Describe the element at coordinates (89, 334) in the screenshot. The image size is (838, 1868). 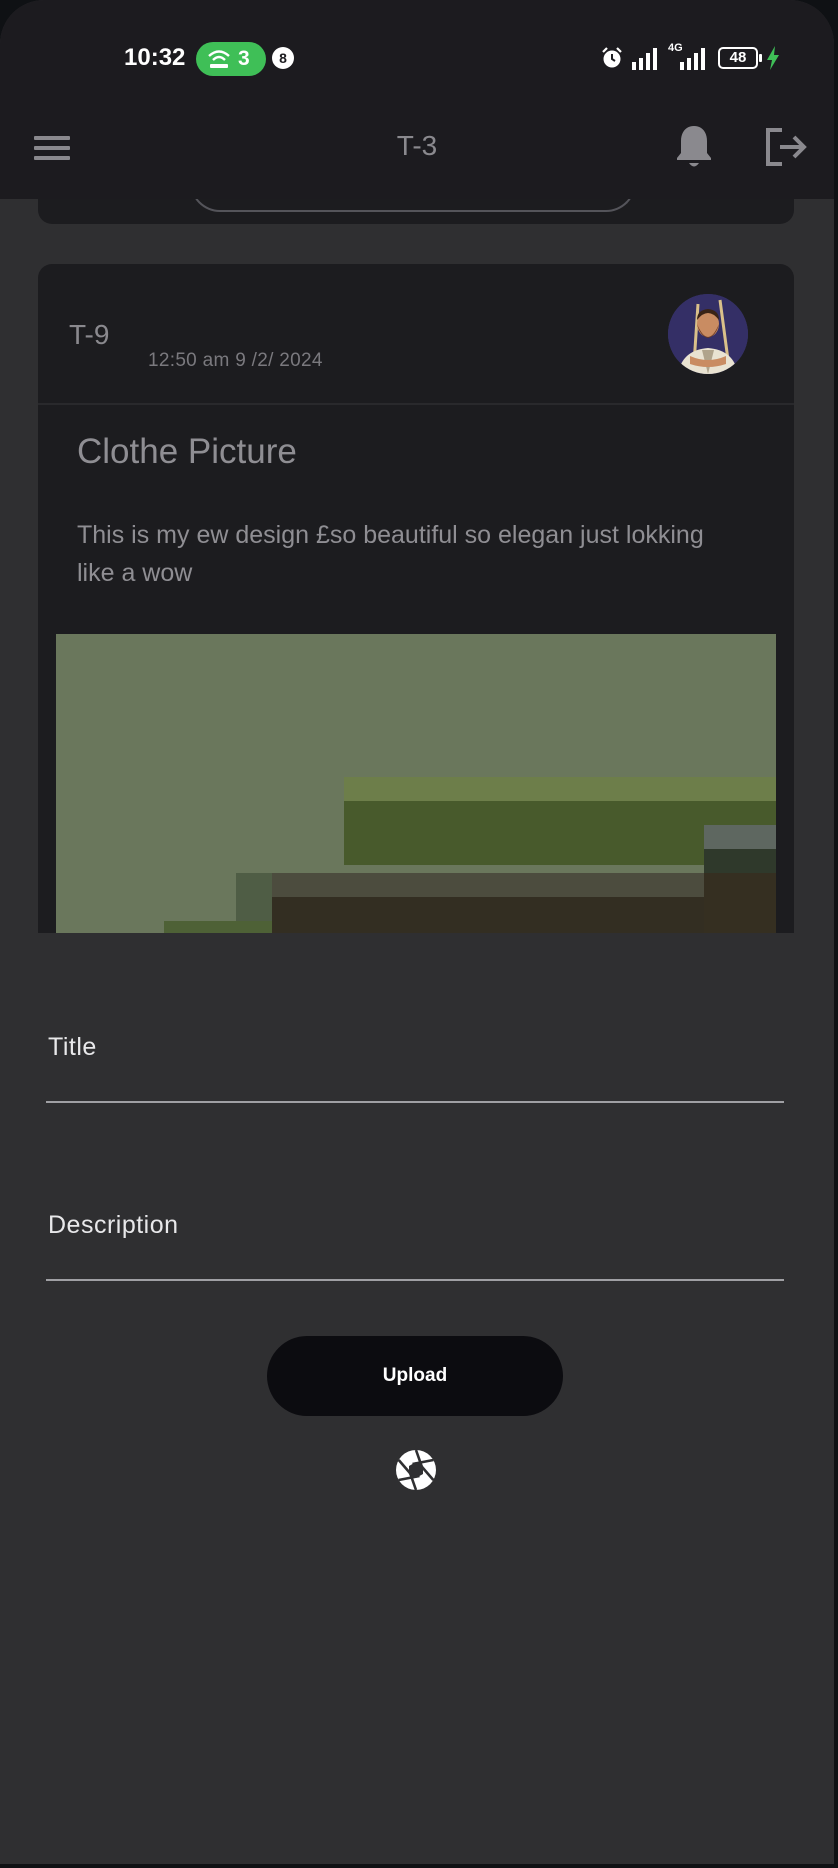
I see `post-author: T-9` at that location.